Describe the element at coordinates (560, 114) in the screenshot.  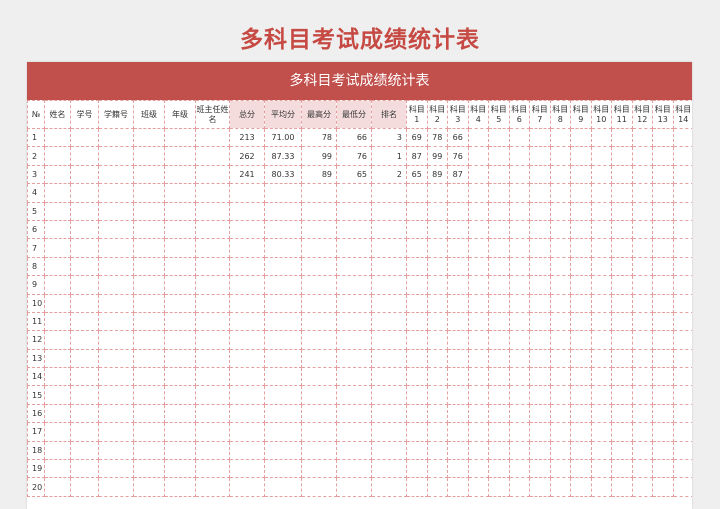
I see `header-subject-8: 科目 8` at that location.